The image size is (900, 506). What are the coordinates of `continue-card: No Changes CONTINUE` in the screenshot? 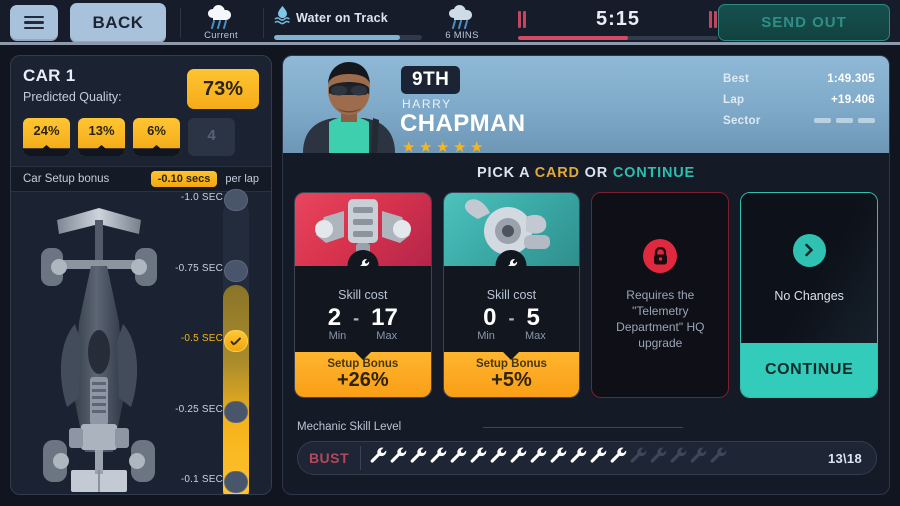 It's located at (809, 295).